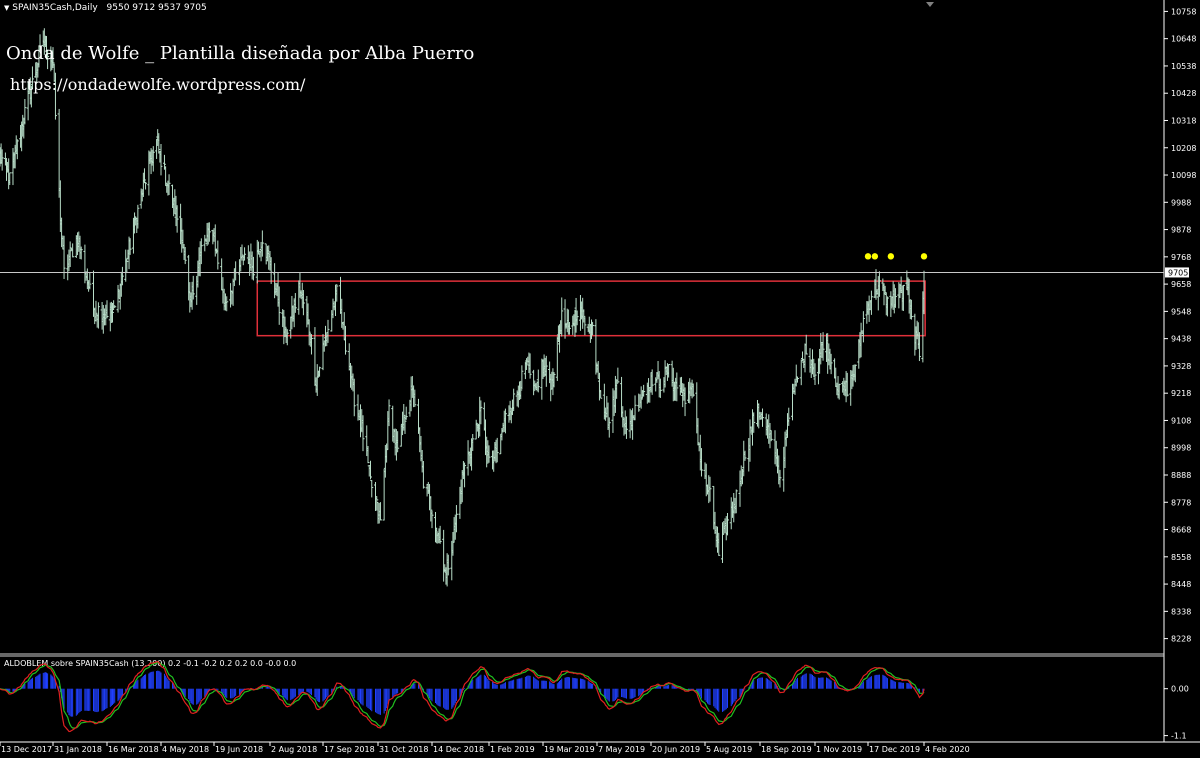  I want to click on price-tick-label: 8338, so click(1181, 611).